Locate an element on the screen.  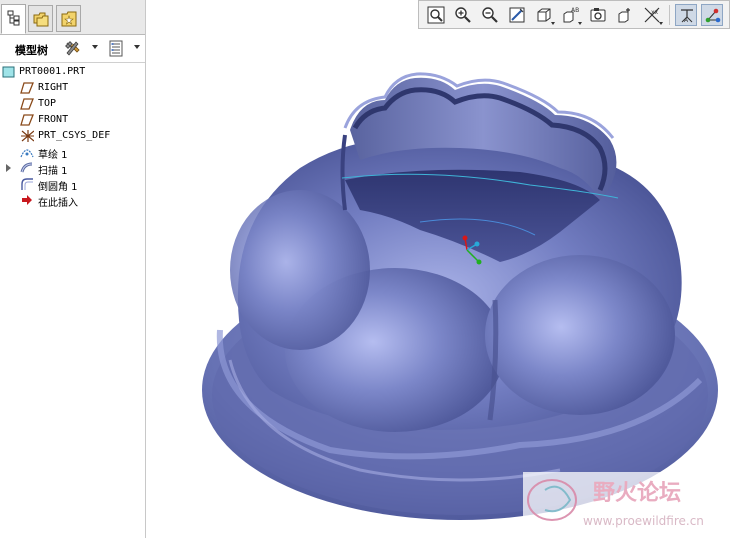
repaint-icon is located at coordinates (517, 15).